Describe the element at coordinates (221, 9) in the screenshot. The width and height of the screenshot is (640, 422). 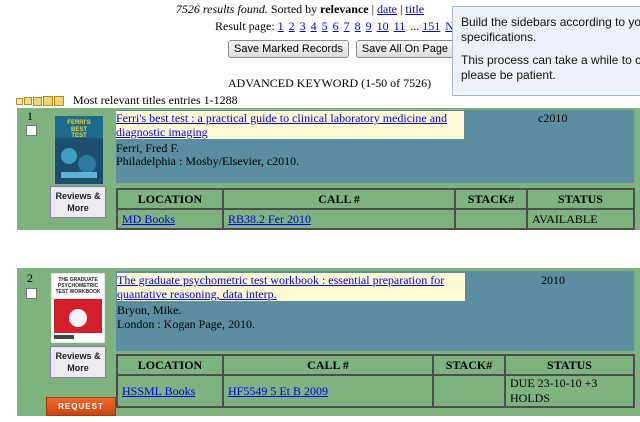
I see `results-count: 7526 results found.` at that location.